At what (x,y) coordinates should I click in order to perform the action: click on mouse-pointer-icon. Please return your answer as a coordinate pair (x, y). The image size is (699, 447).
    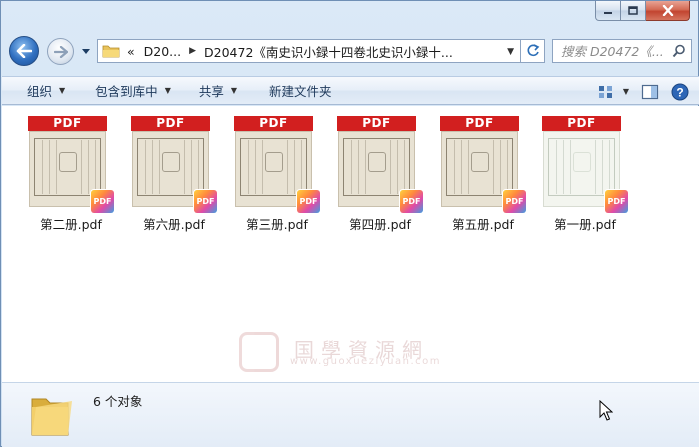
    Looking at the image, I should click on (606, 410).